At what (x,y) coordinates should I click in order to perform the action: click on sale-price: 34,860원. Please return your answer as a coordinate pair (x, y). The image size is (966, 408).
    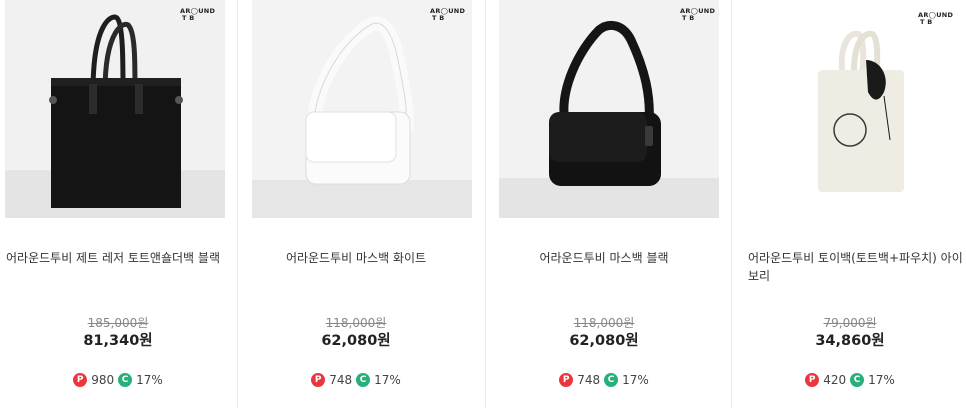
    Looking at the image, I should click on (850, 341).